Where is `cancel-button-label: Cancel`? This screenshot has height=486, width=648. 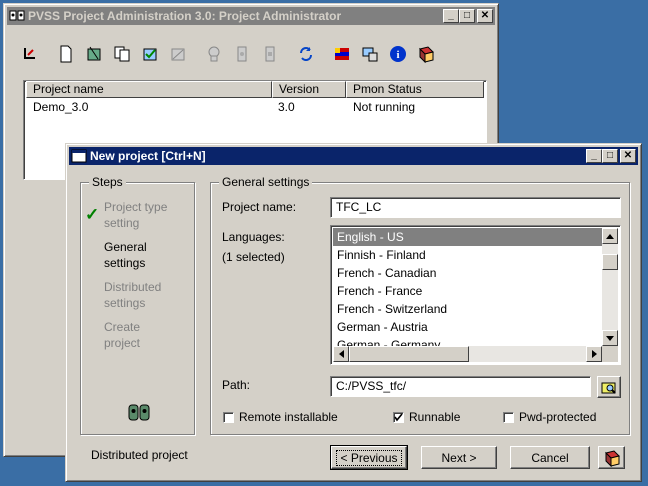
cancel-button-label: Cancel is located at coordinates (550, 457).